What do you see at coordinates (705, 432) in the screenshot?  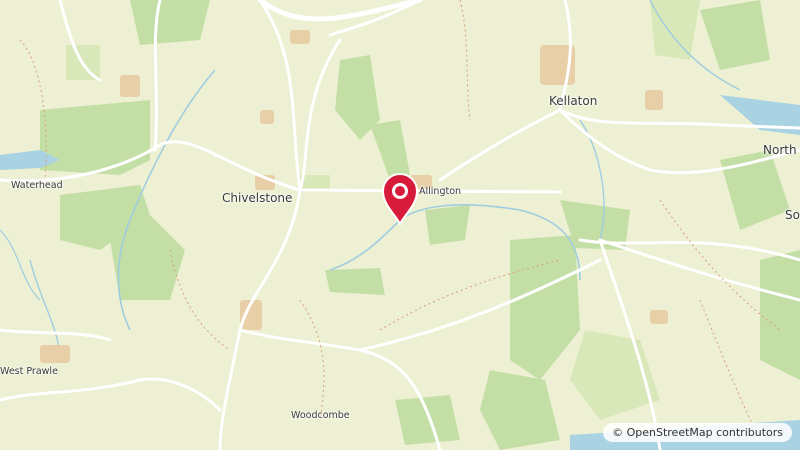 I see `openstreetmap-attribution-link: OpenStreetMap contributors` at bounding box center [705, 432].